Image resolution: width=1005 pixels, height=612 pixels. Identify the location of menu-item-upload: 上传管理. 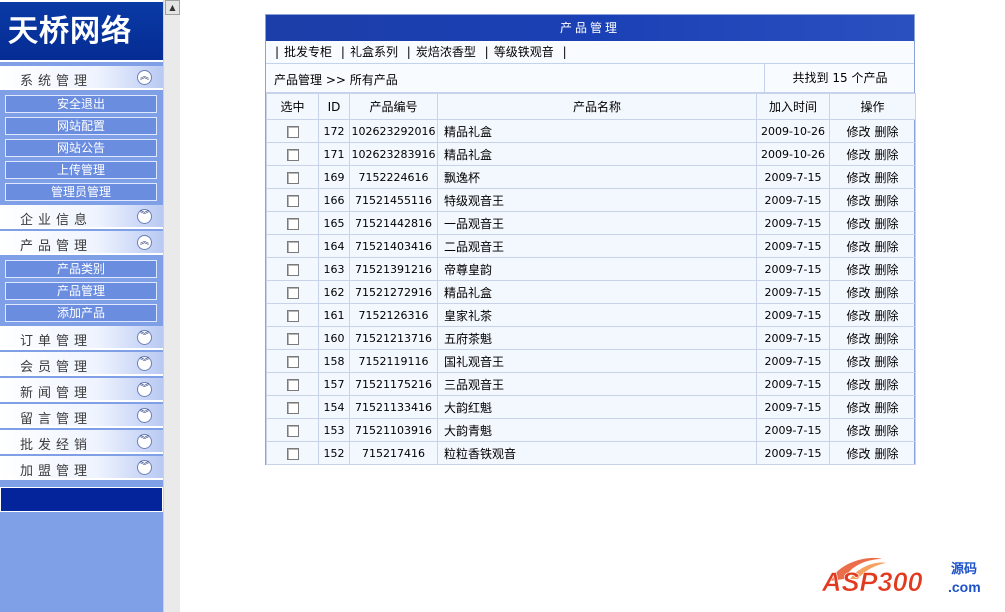
(81, 170).